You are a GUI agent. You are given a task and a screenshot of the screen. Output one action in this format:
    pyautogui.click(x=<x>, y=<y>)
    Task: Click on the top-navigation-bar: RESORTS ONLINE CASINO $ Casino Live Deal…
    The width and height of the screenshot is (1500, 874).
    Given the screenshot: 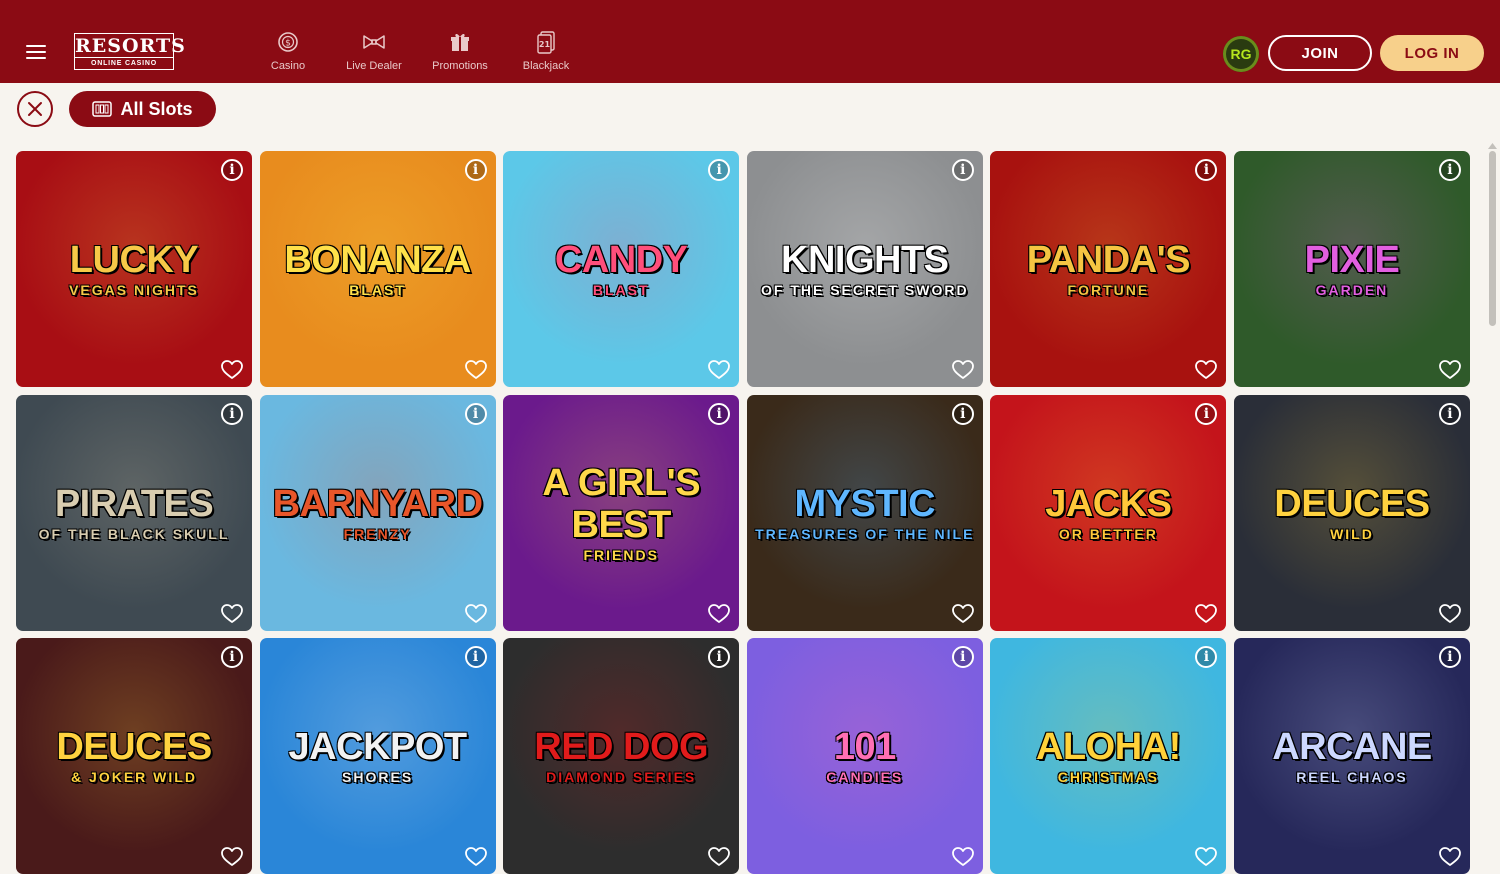 What is the action you would take?
    pyautogui.click(x=750, y=41)
    